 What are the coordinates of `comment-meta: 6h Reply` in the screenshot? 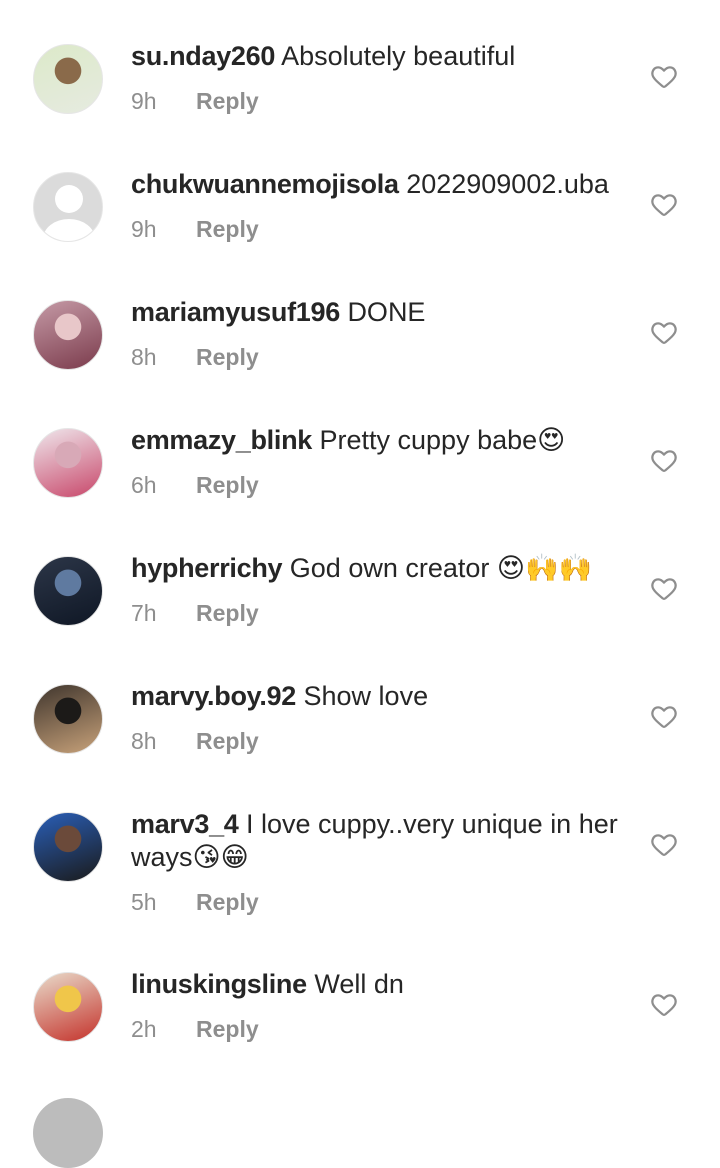 It's located at (195, 485).